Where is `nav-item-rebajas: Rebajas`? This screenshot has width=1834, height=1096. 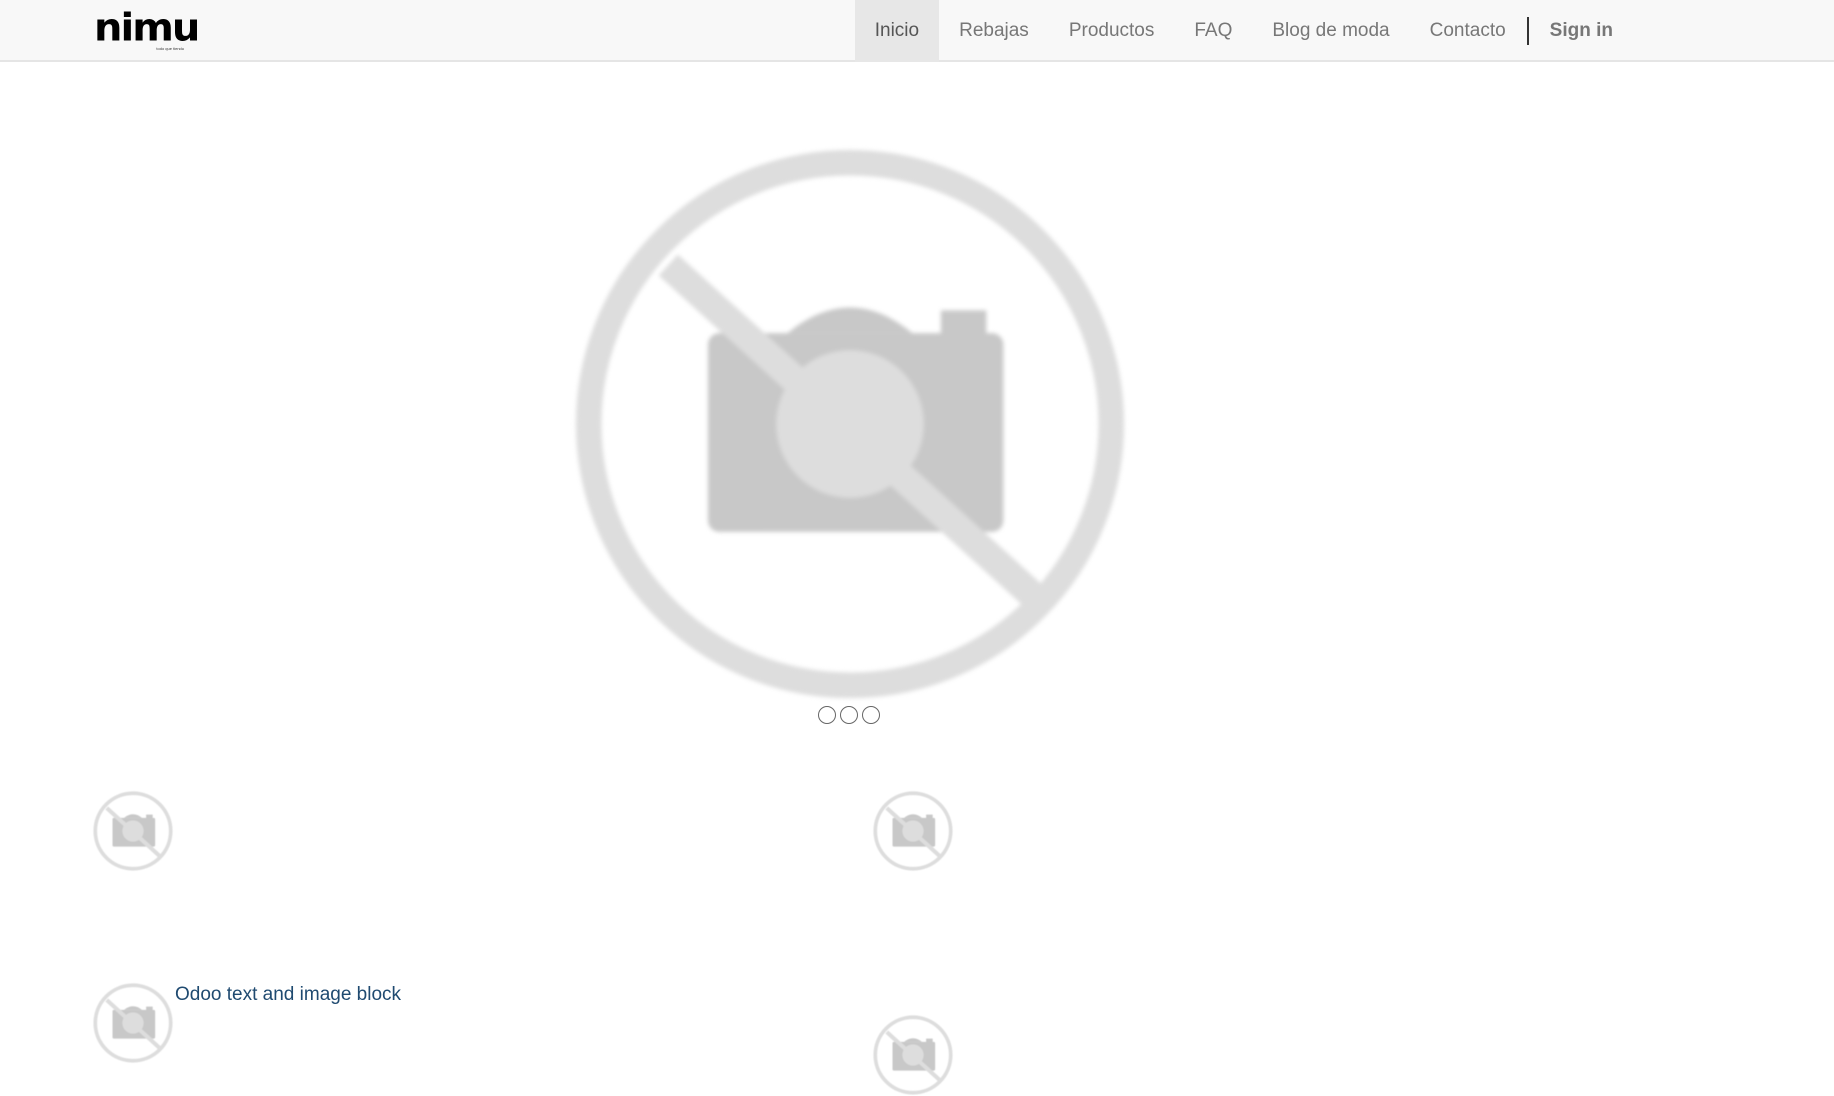
nav-item-rebajas: Rebajas is located at coordinates (994, 31).